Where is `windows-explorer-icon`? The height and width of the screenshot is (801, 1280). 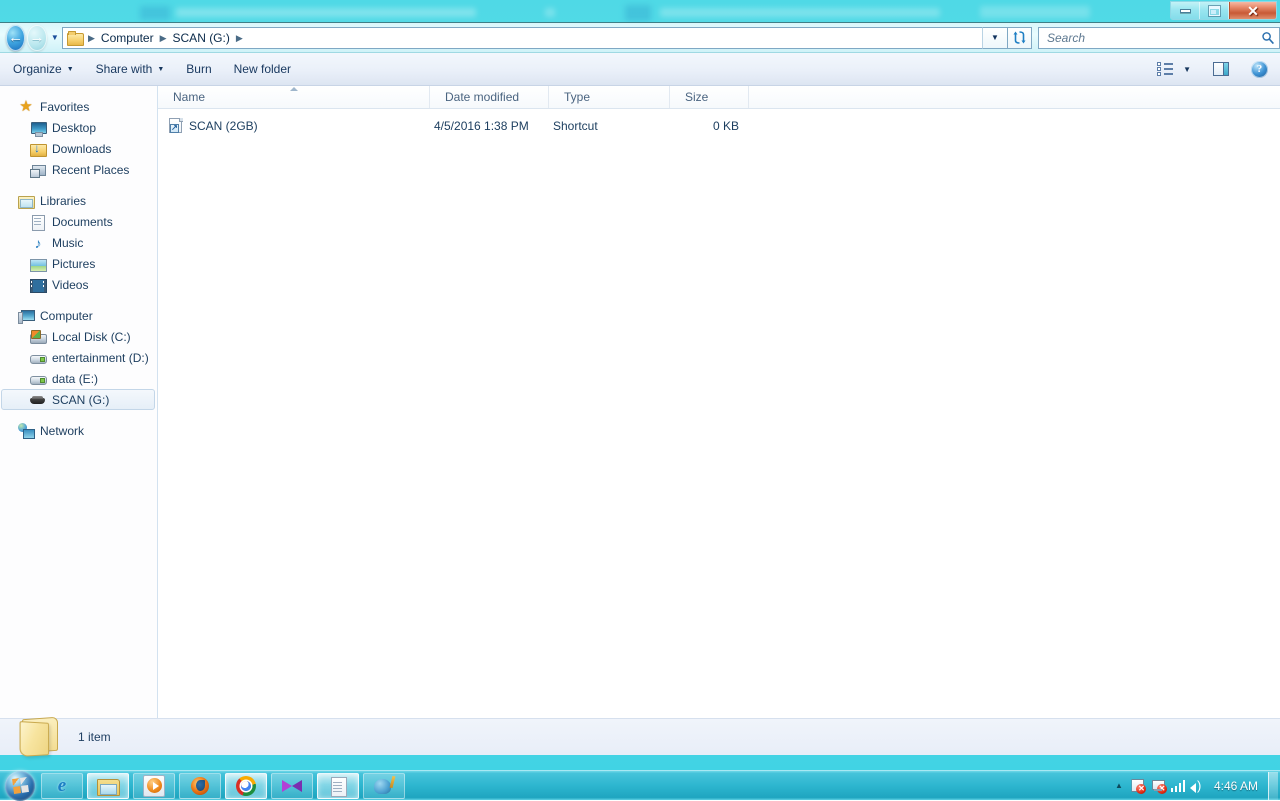
windows-explorer-icon is located at coordinates (108, 786).